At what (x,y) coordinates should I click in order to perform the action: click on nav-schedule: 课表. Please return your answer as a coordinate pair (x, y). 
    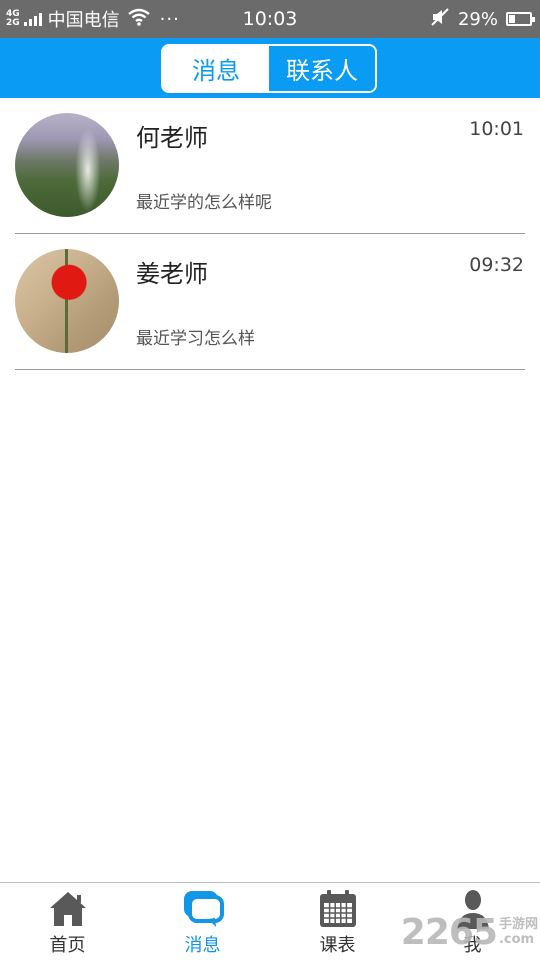
    Looking at the image, I should click on (337, 923).